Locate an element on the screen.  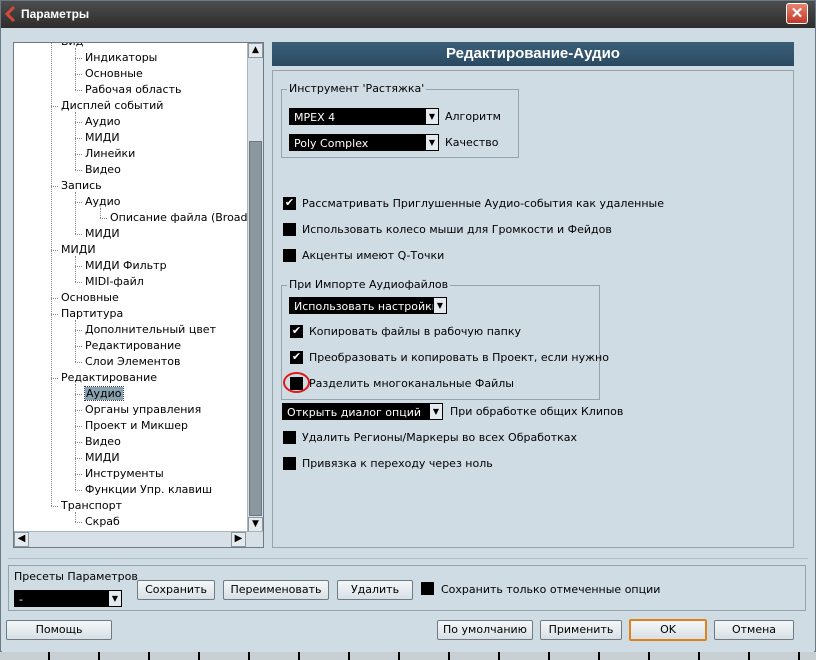
preset-select: - ▼ is located at coordinates (68, 598).